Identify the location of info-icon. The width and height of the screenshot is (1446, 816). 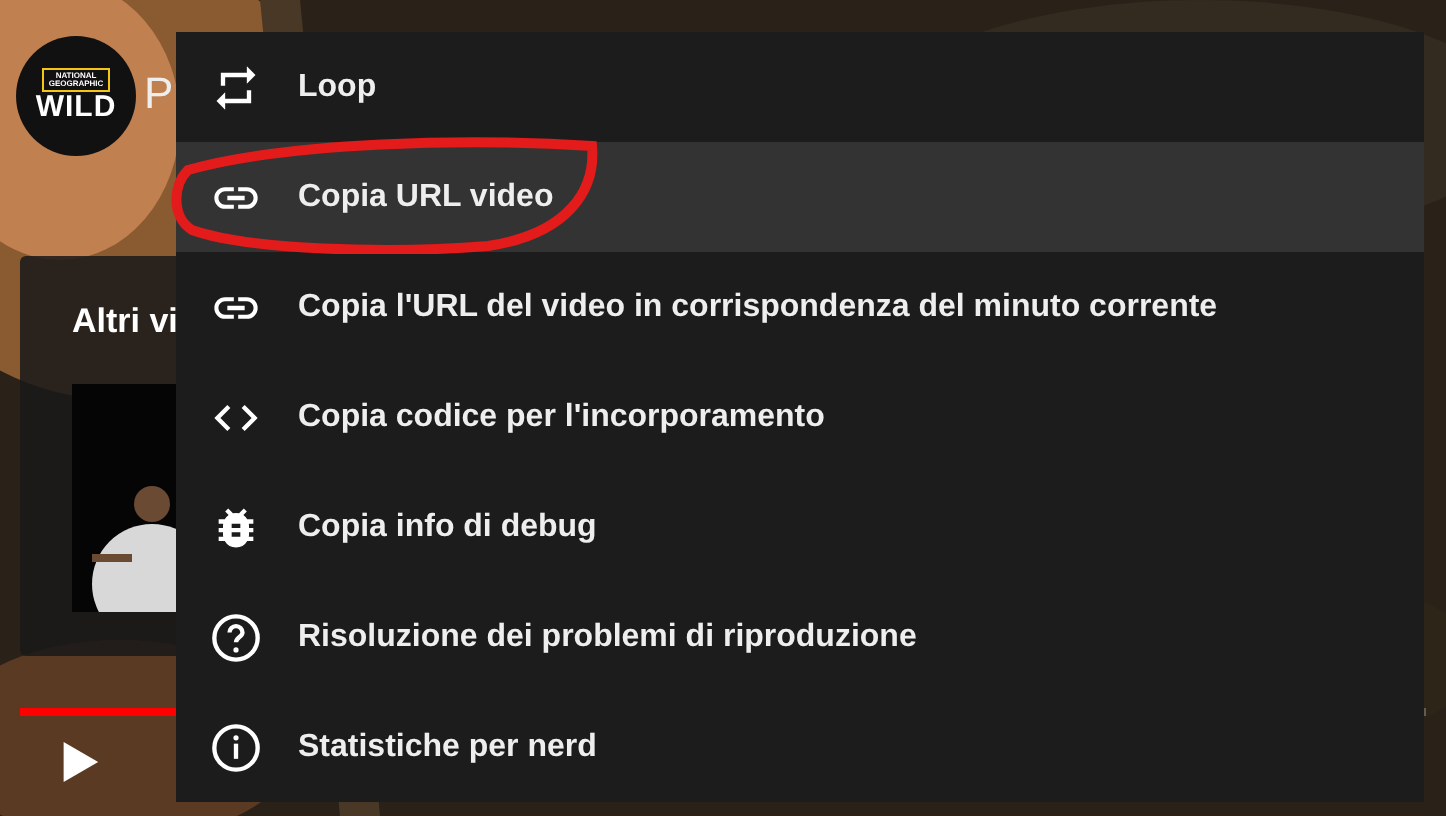
(236, 747).